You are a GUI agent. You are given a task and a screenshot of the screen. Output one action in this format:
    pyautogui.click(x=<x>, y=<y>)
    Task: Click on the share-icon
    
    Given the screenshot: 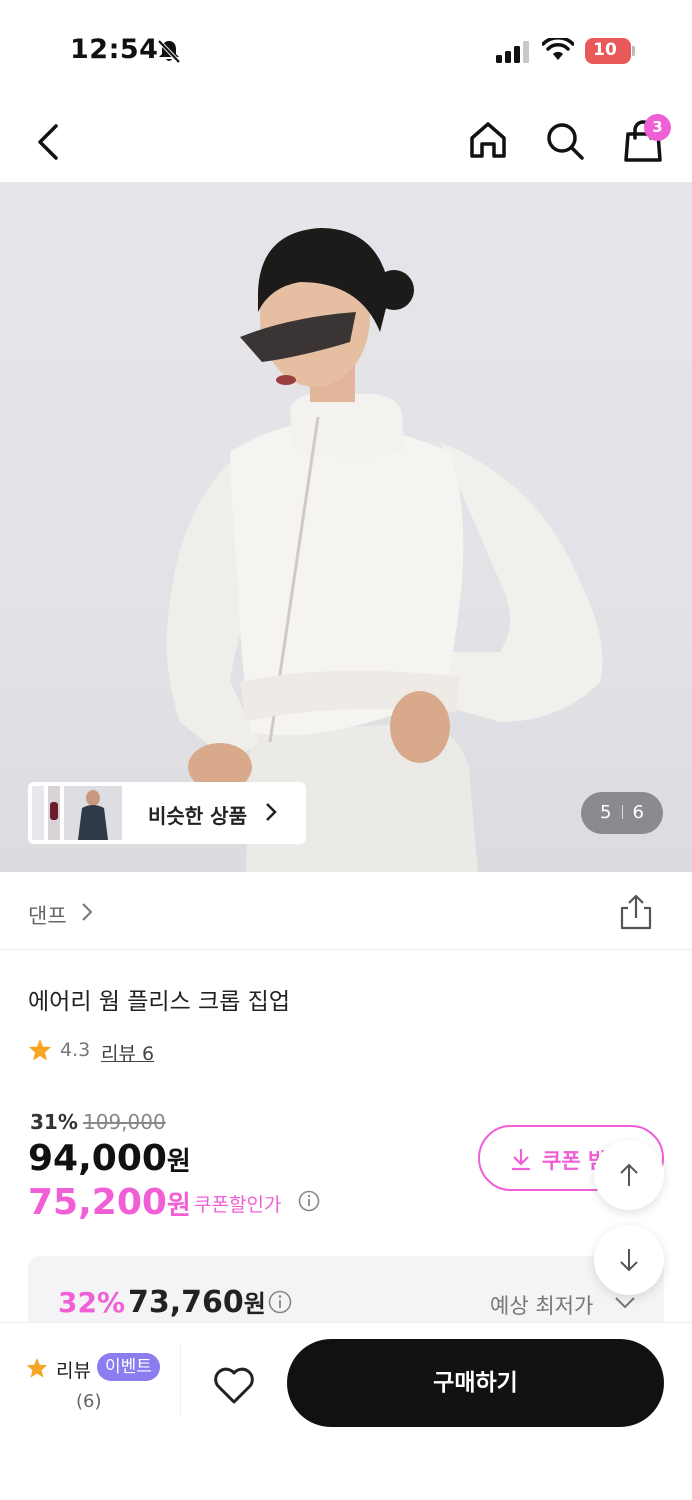 What is the action you would take?
    pyautogui.click(x=636, y=912)
    